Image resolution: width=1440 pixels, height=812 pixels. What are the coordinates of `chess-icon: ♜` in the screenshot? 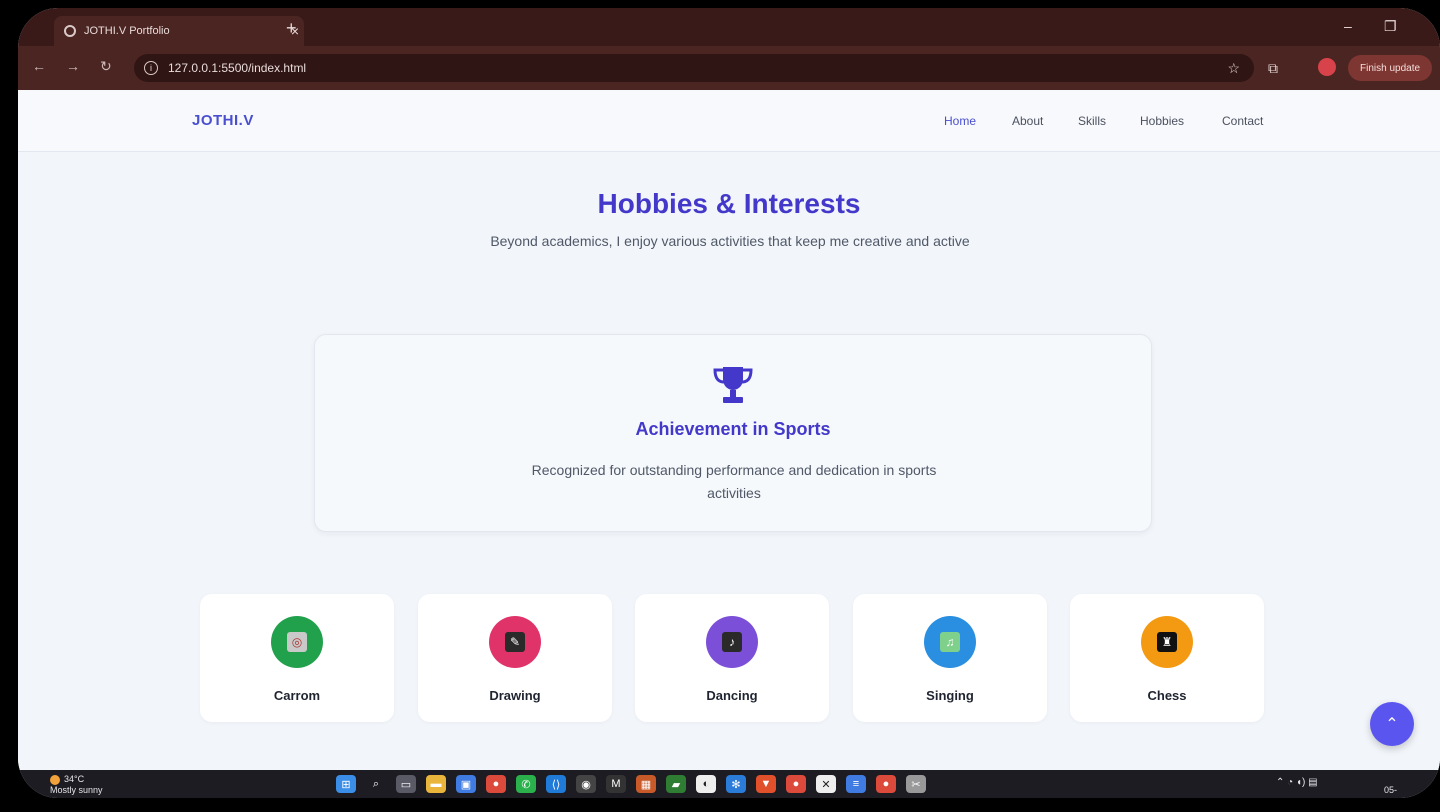 It's located at (1167, 642).